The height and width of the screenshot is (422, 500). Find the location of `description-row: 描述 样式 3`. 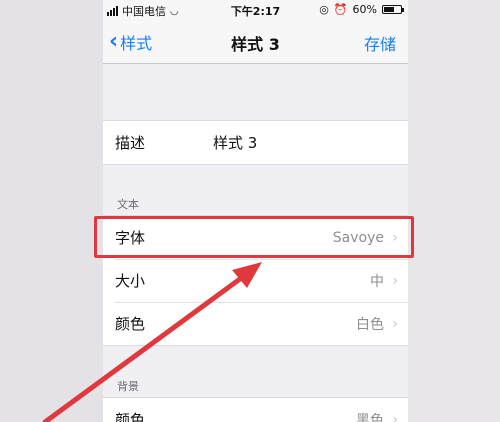

description-row: 描述 样式 3 is located at coordinates (255, 142).